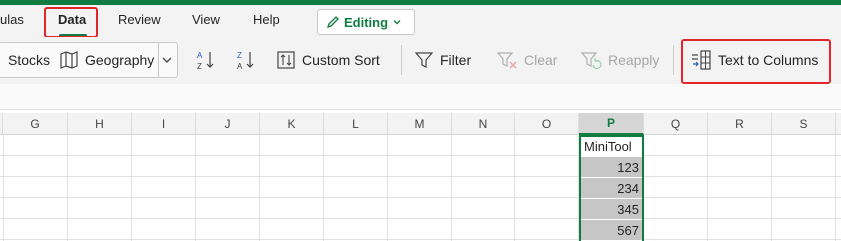 The width and height of the screenshot is (841, 241). Describe the element at coordinates (547, 124) in the screenshot. I see `column-header: O` at that location.